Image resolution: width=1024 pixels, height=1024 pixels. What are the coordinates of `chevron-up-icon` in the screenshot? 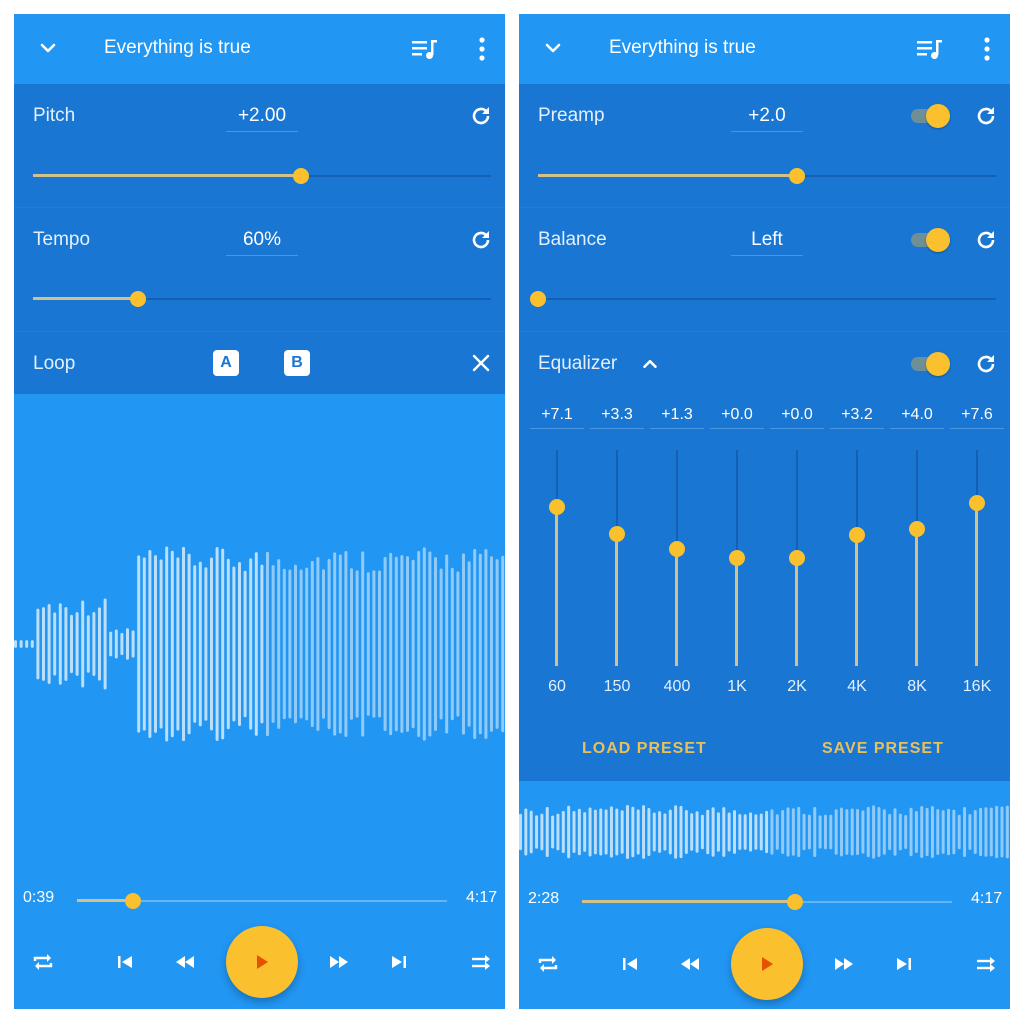 It's located at (650, 364).